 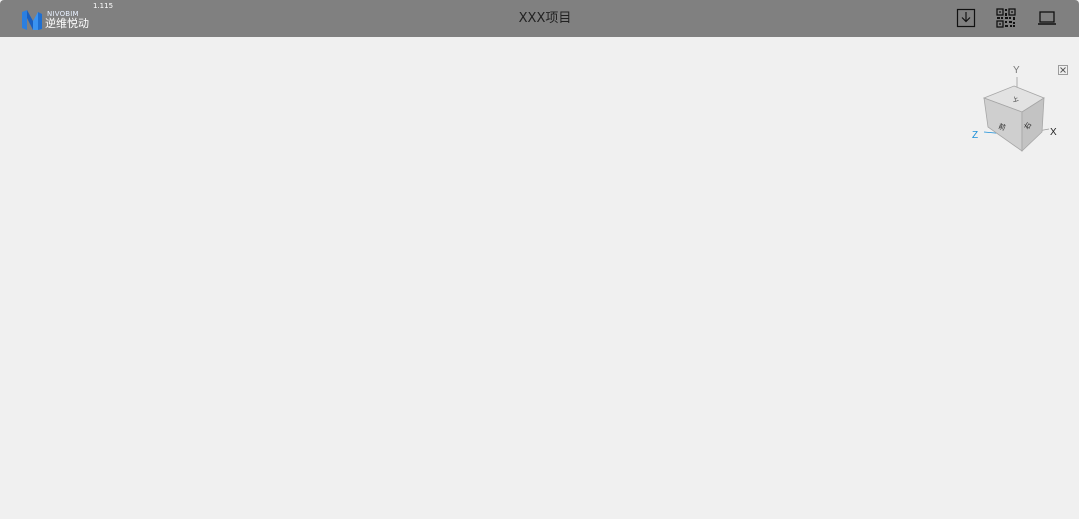 I want to click on view-cube-panel: 上 前 右 Y X Z, so click(x=1021, y=109).